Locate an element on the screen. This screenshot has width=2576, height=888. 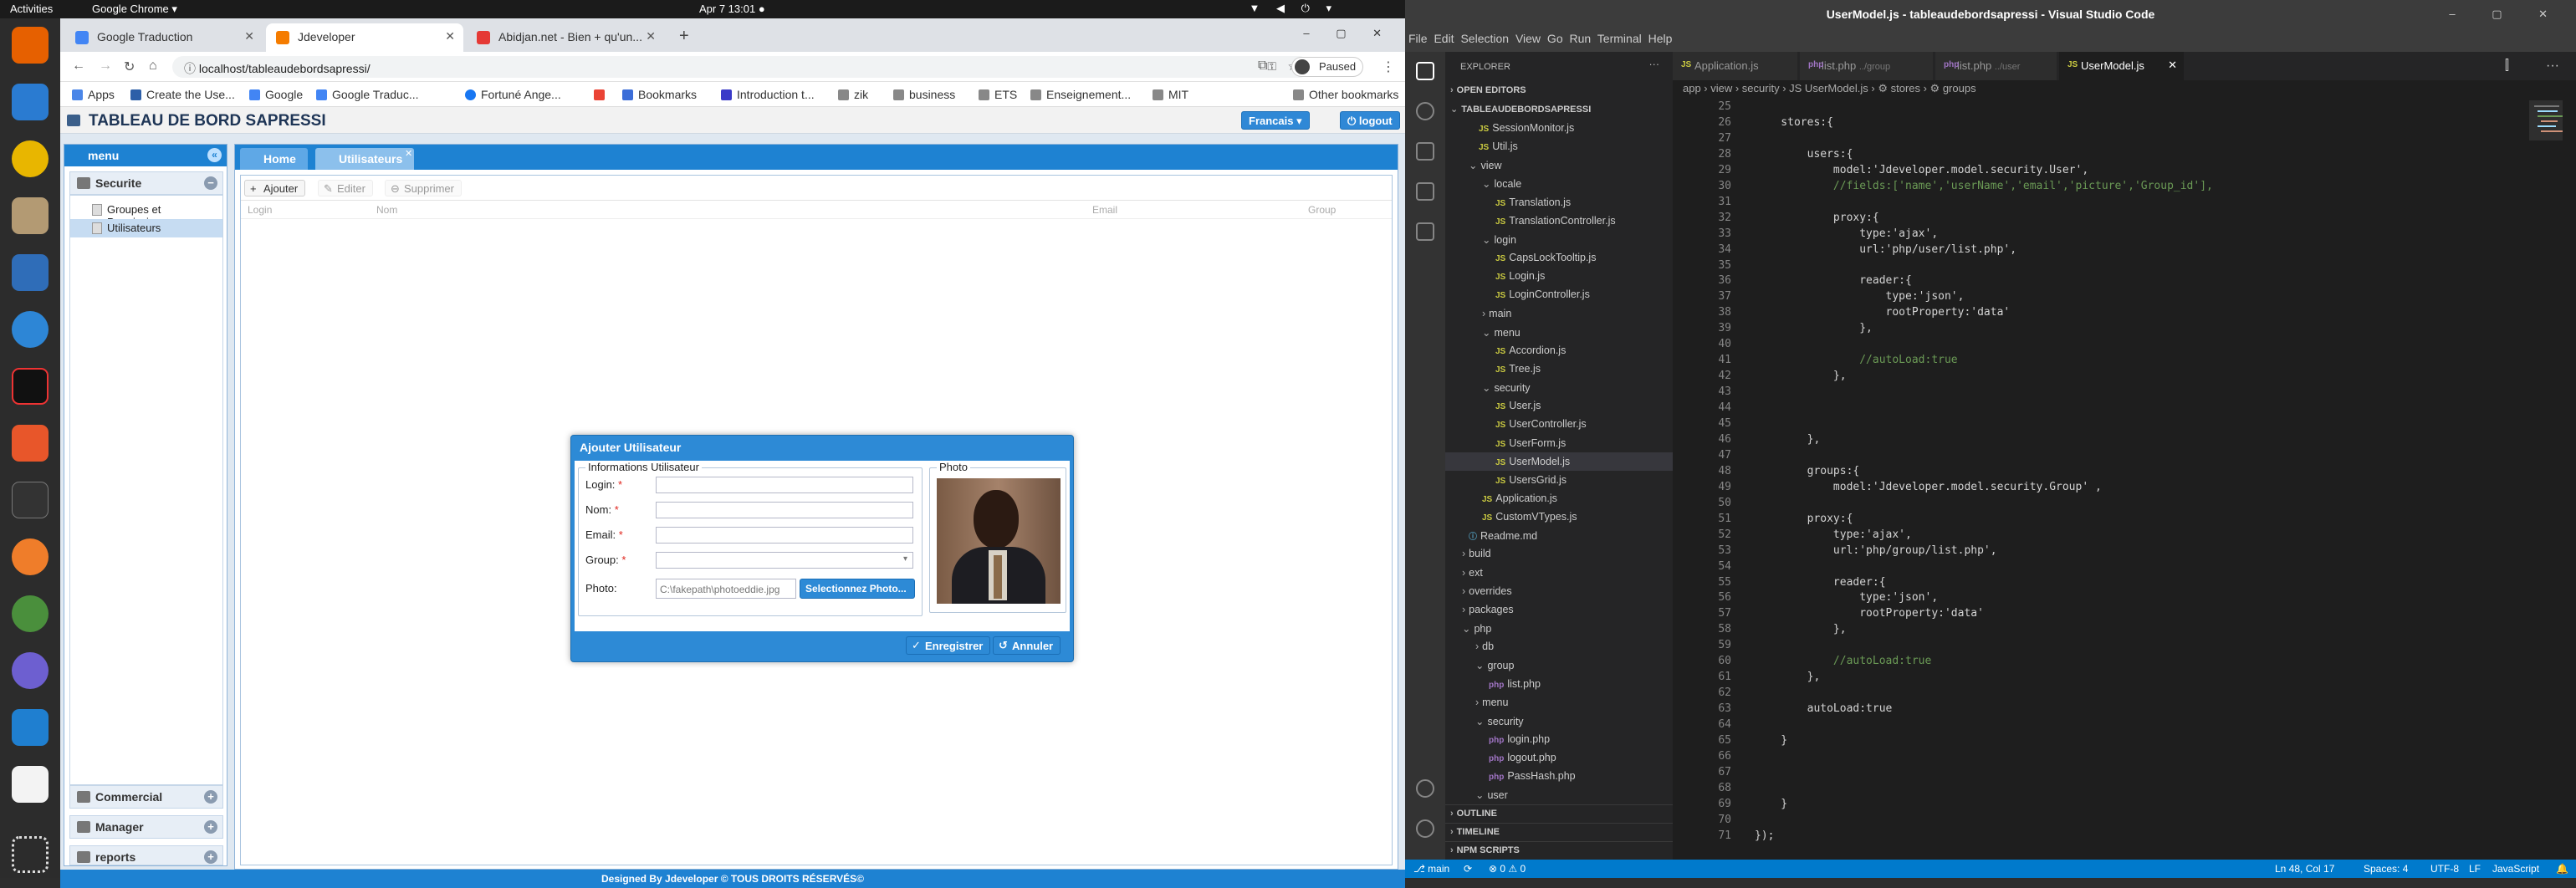
git-branch: ⎇ main is located at coordinates (1431, 869).